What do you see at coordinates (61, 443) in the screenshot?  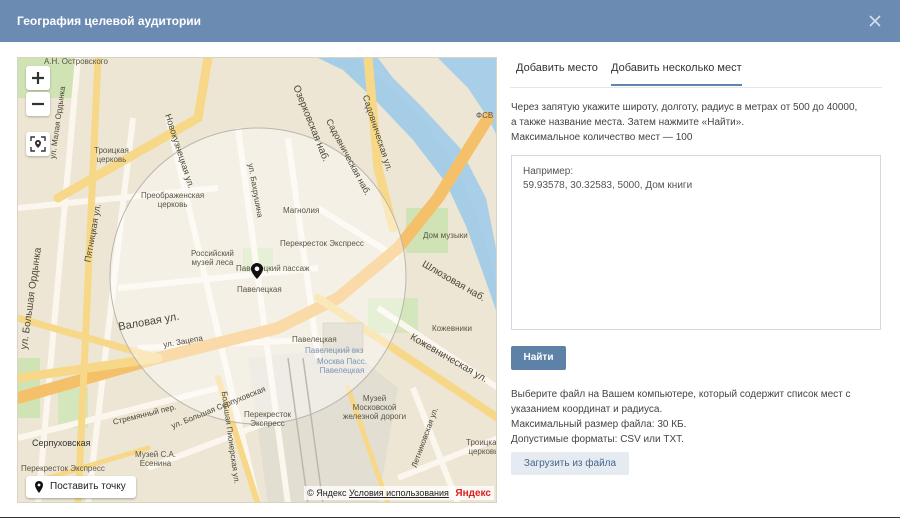 I see `map-label-serpukhovskaya: Серпуховская` at bounding box center [61, 443].